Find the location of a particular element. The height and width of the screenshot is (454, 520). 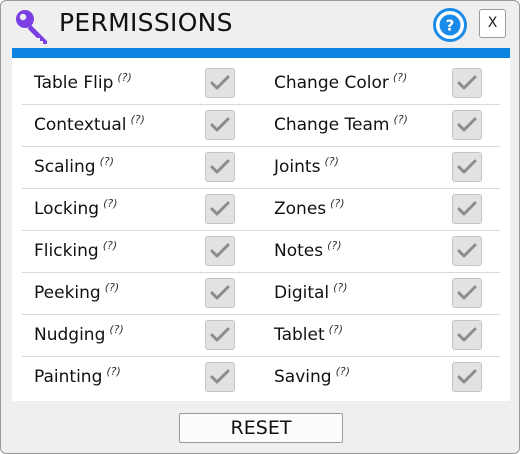

permission-row: Nudging (?) Tablet (?) is located at coordinates (261, 336).